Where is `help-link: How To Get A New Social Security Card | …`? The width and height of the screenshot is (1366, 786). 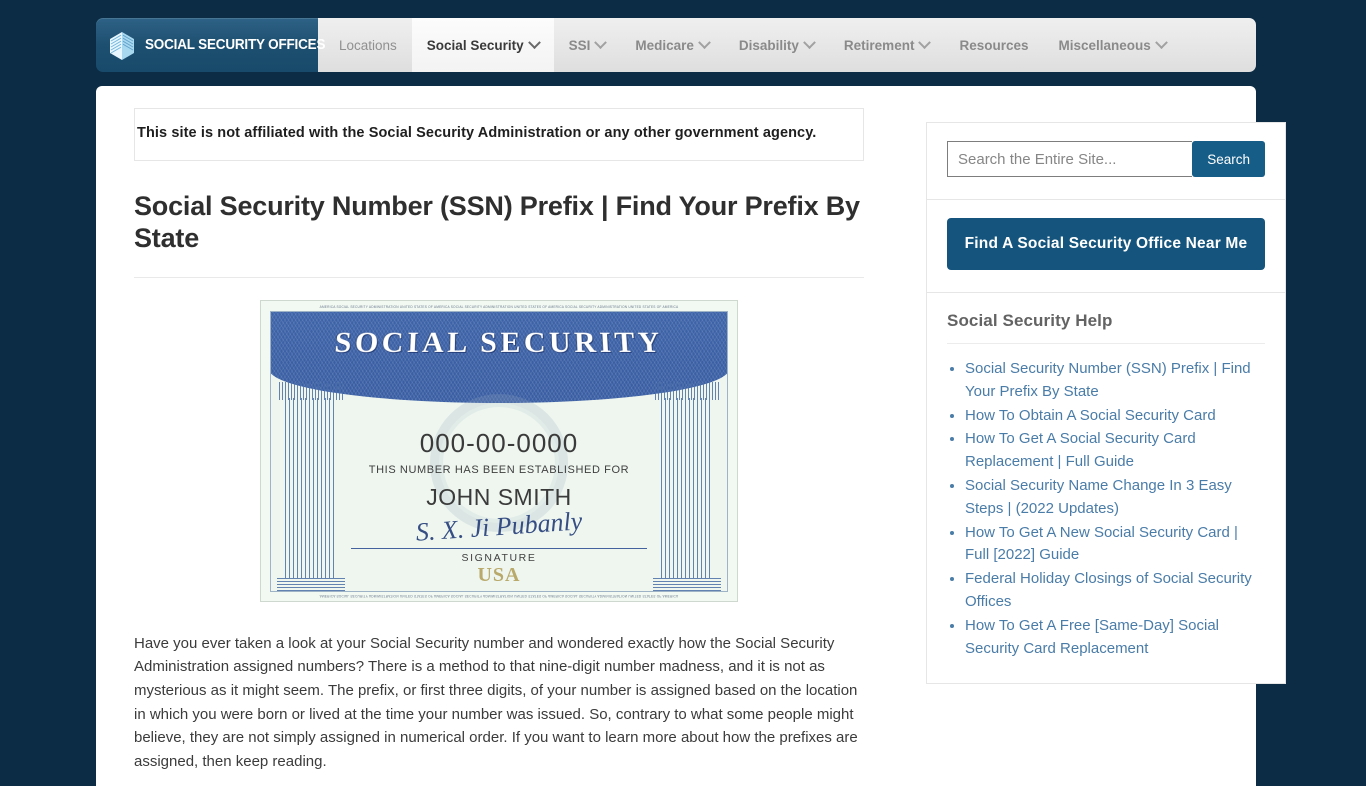 help-link: How To Get A New Social Security Card | … is located at coordinates (1101, 544).